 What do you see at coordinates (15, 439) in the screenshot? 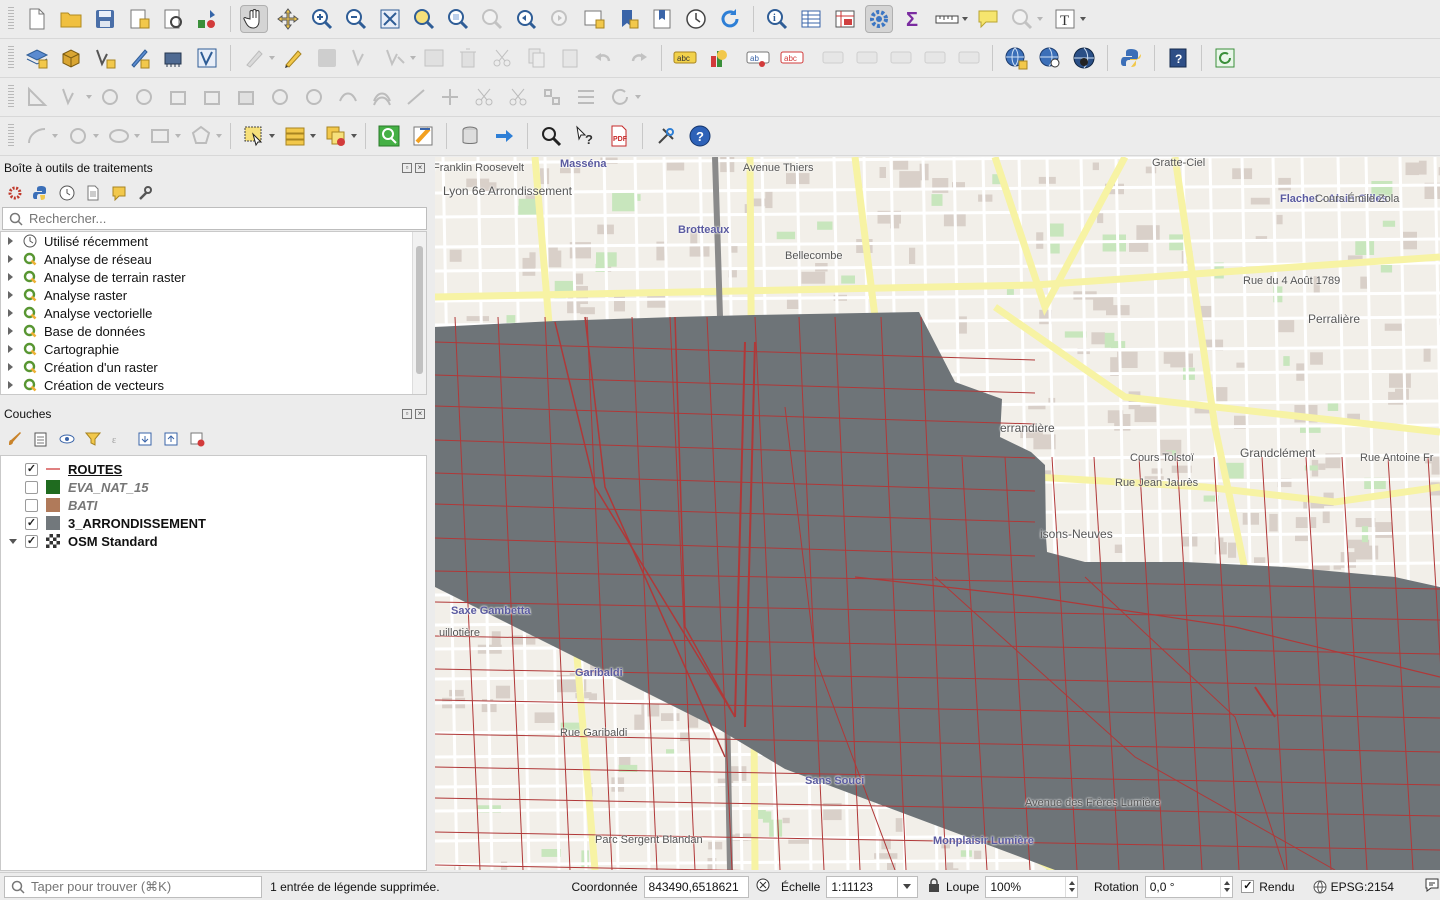
I see `layer-styling-button` at bounding box center [15, 439].